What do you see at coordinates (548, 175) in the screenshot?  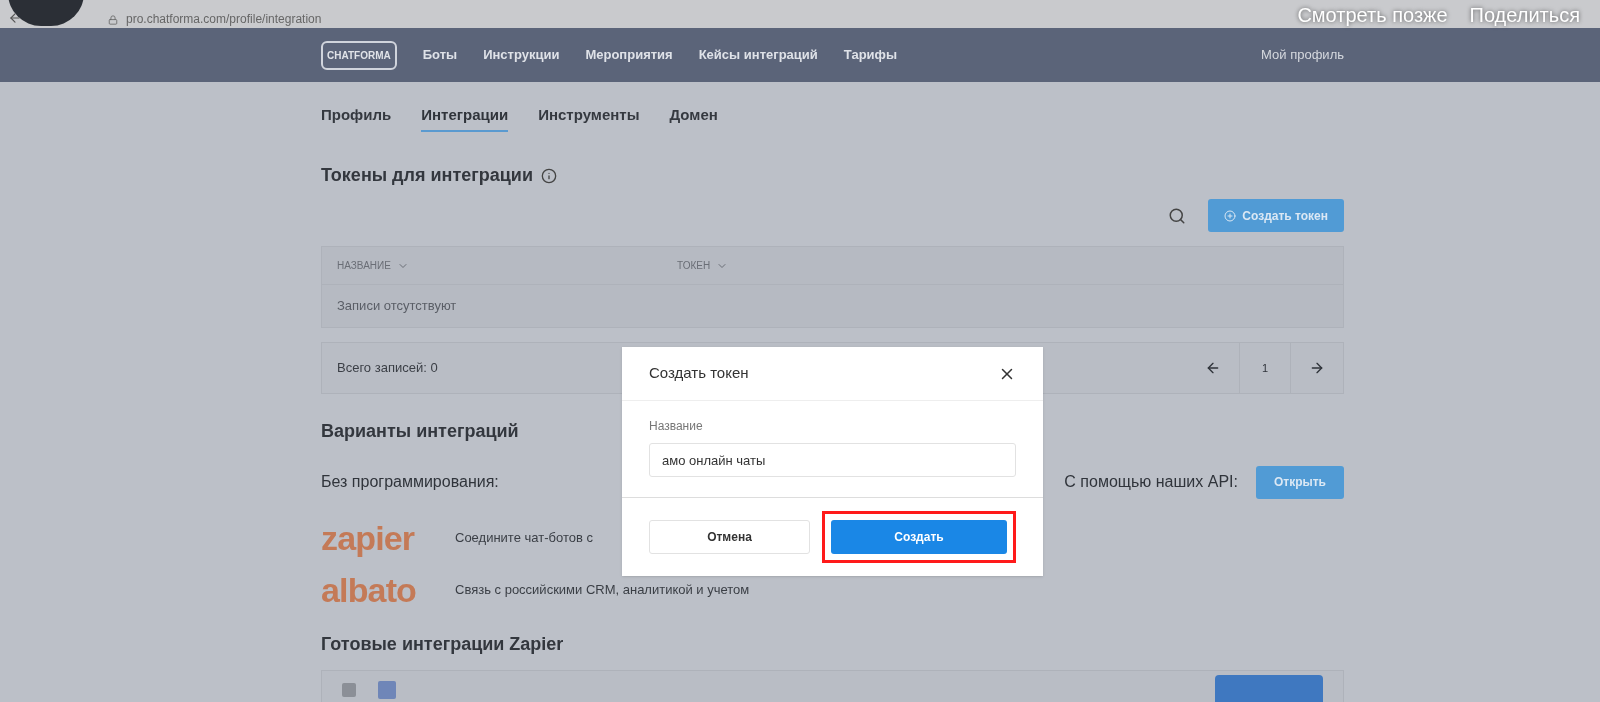 I see `info-icon` at bounding box center [548, 175].